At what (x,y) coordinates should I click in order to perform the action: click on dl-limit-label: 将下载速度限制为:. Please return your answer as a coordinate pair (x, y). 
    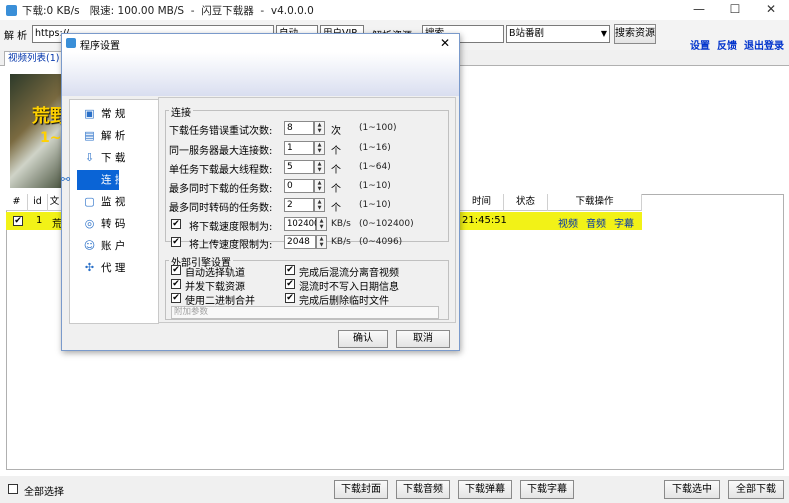
    Looking at the image, I should click on (231, 227).